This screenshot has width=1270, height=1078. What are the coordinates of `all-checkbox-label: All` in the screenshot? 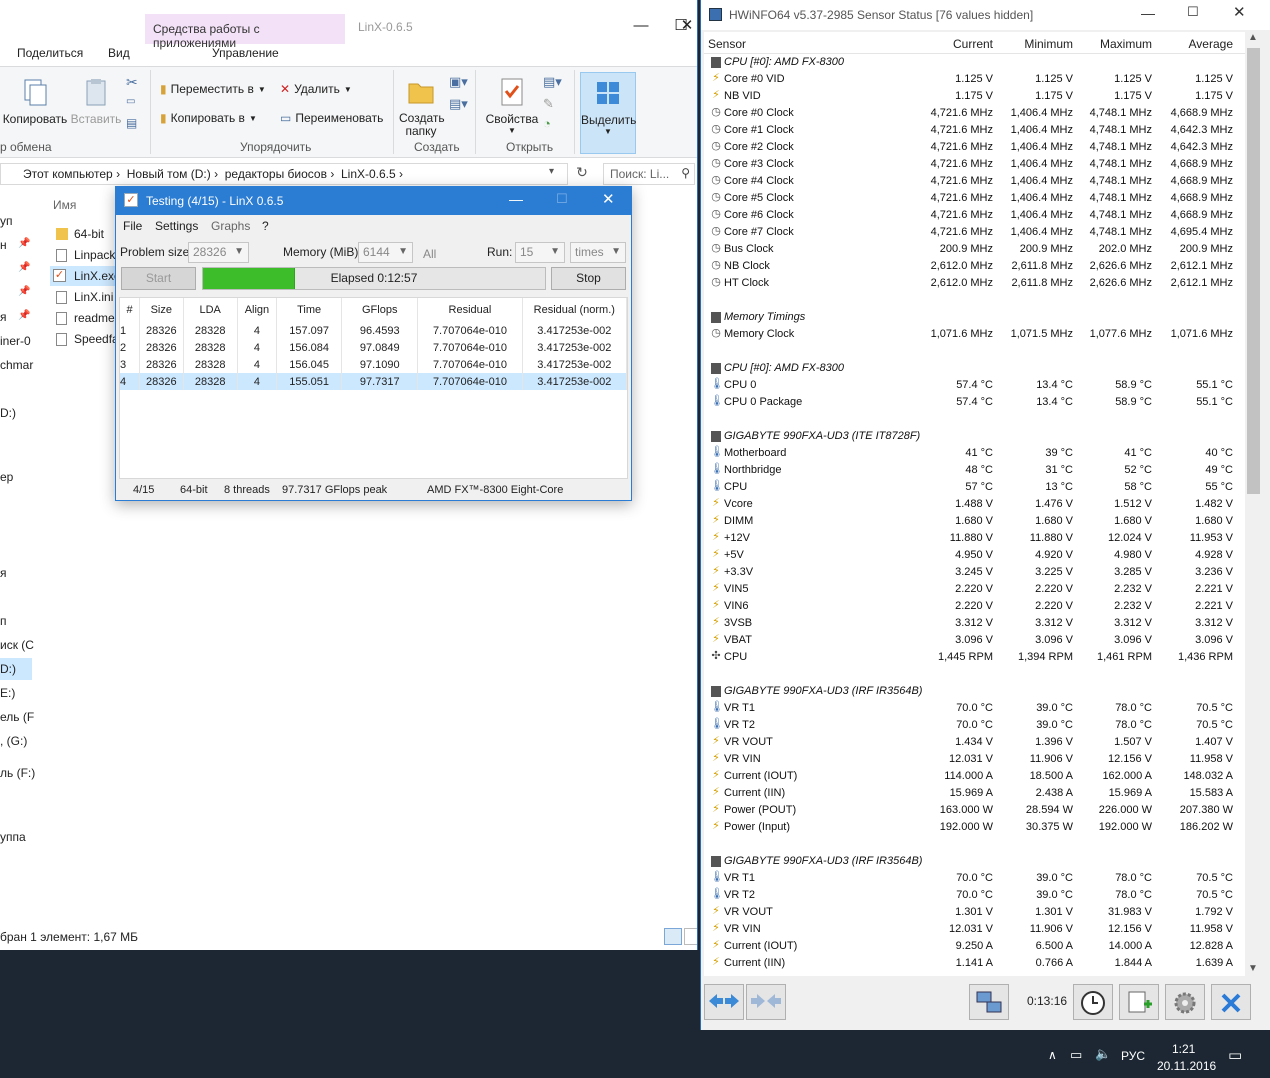 It's located at (429, 254).